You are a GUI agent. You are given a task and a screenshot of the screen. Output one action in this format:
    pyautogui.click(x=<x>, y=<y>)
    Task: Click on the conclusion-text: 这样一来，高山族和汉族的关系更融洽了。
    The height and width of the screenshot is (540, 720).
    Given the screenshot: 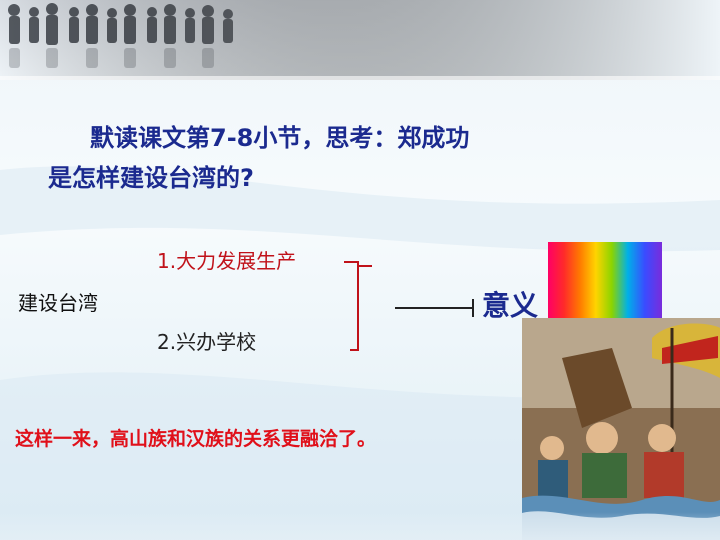 What is the action you would take?
    pyautogui.click(x=196, y=439)
    